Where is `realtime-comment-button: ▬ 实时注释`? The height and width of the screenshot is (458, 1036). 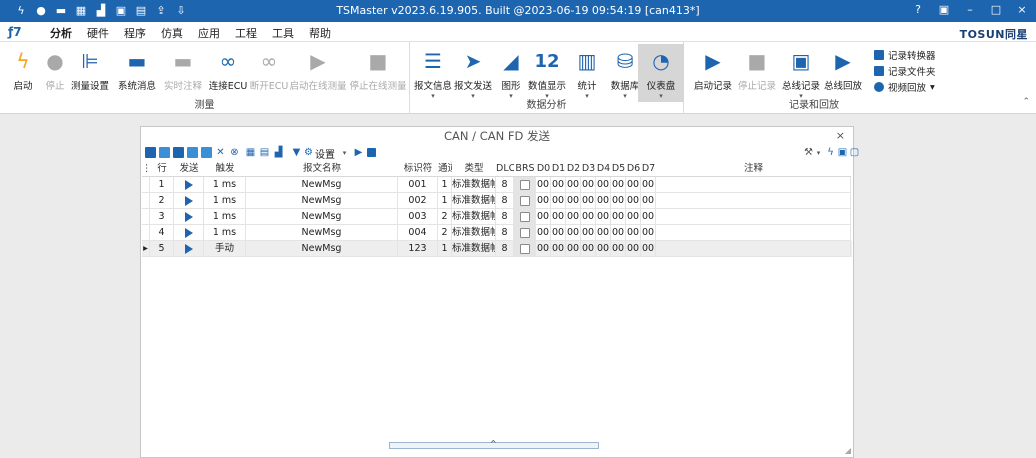 realtime-comment-button: ▬ 实时注释 is located at coordinates (183, 70).